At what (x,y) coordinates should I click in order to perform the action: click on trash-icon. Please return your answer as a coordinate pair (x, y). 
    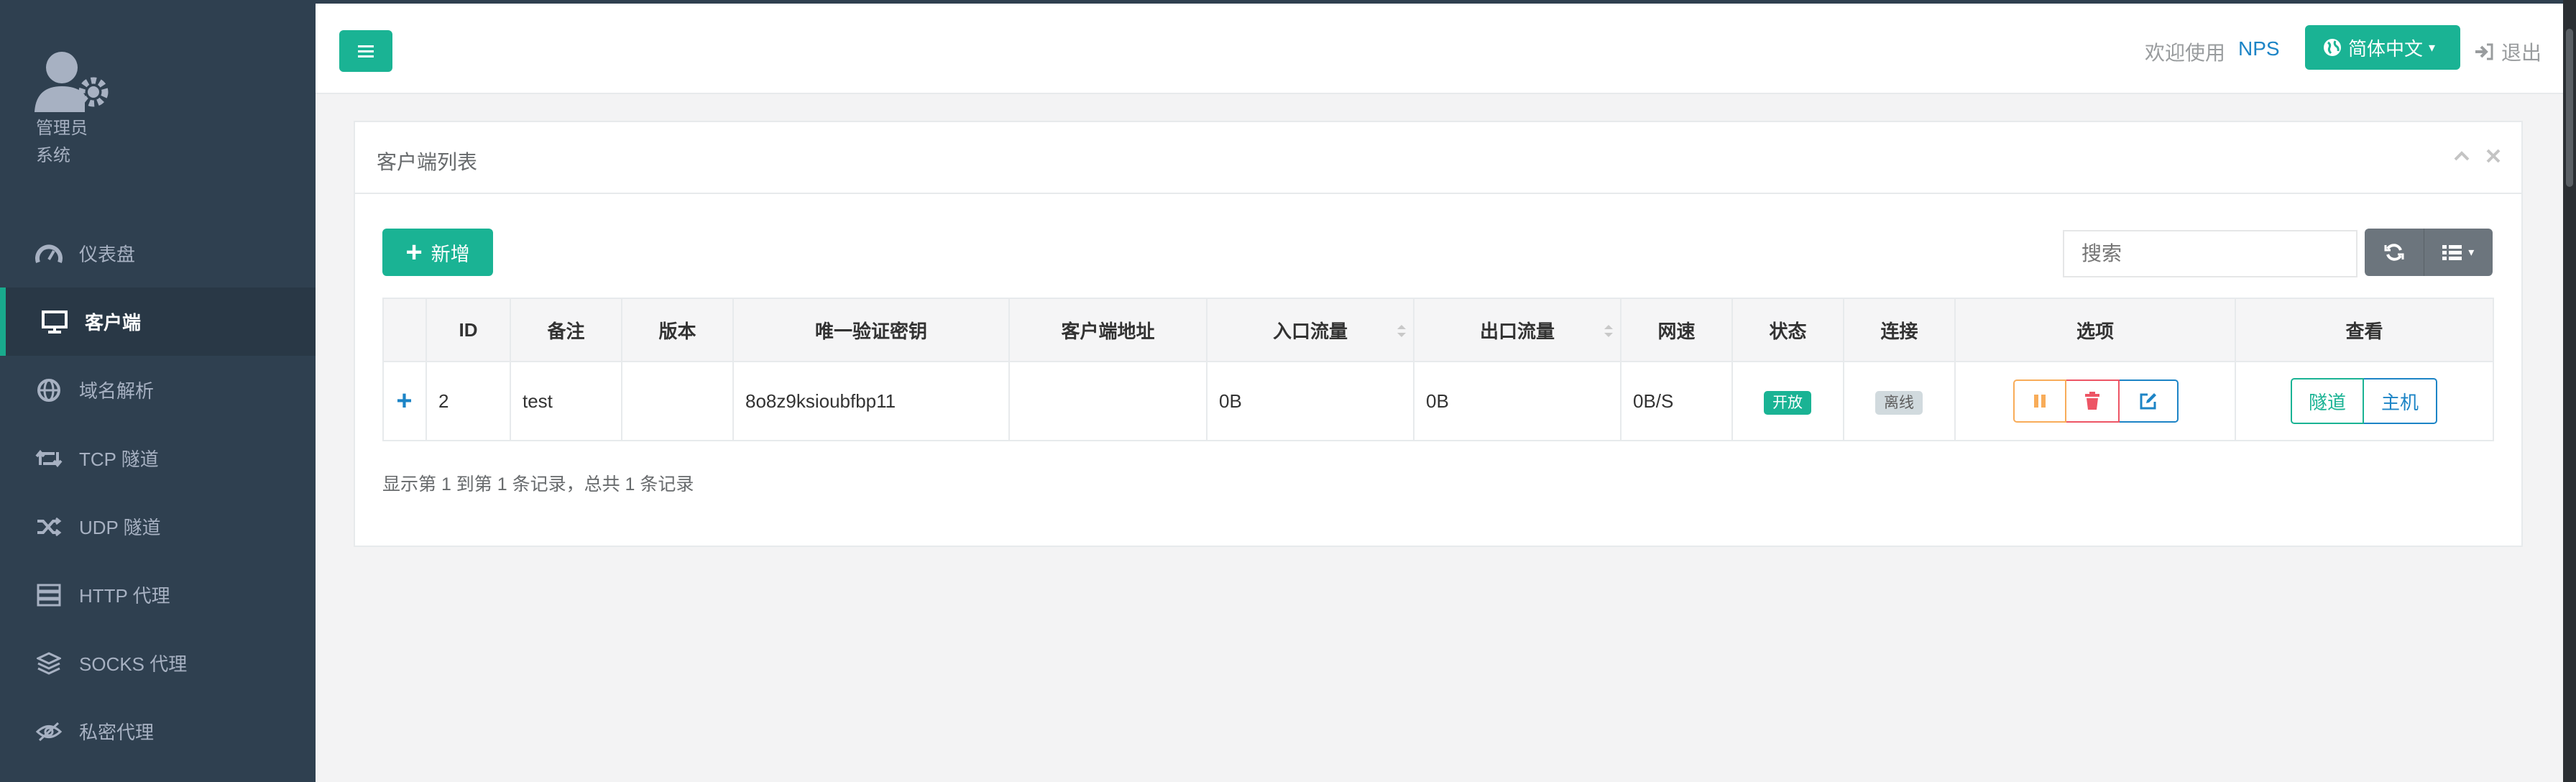
    Looking at the image, I should click on (2092, 401).